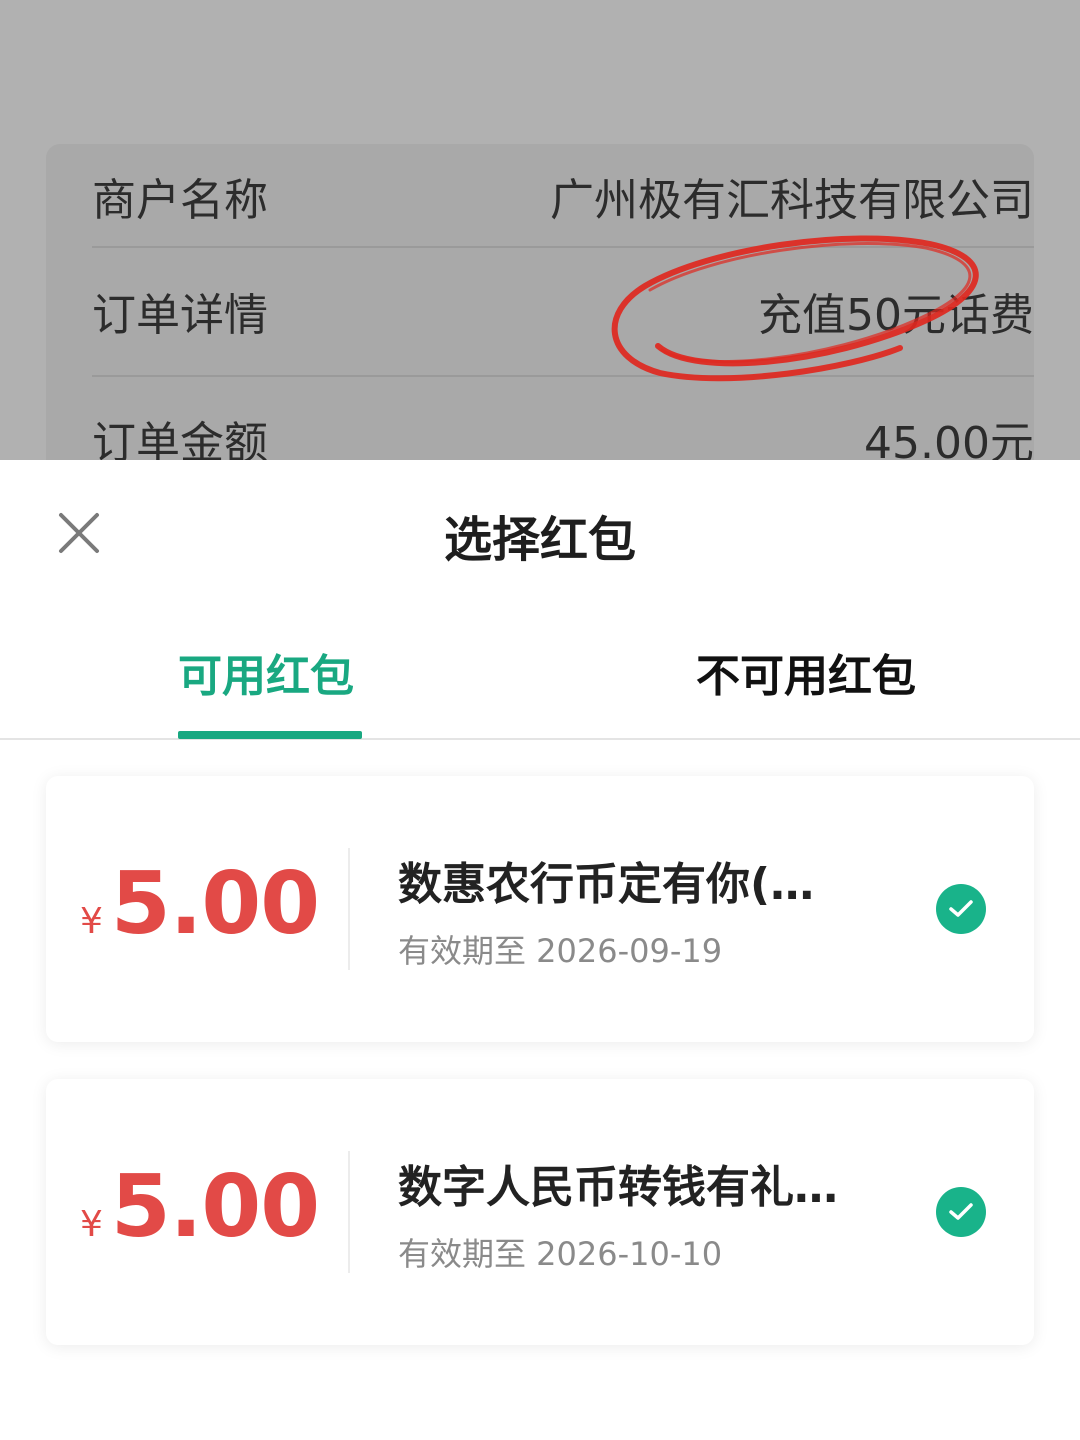  Describe the element at coordinates (949, 439) in the screenshot. I see `order-amount-value: 45.00元` at that location.